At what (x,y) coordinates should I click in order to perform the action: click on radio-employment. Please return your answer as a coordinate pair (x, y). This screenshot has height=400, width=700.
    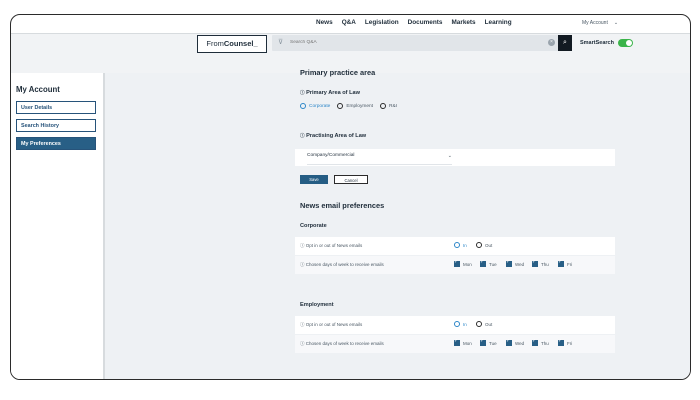
    Looking at the image, I should click on (340, 106).